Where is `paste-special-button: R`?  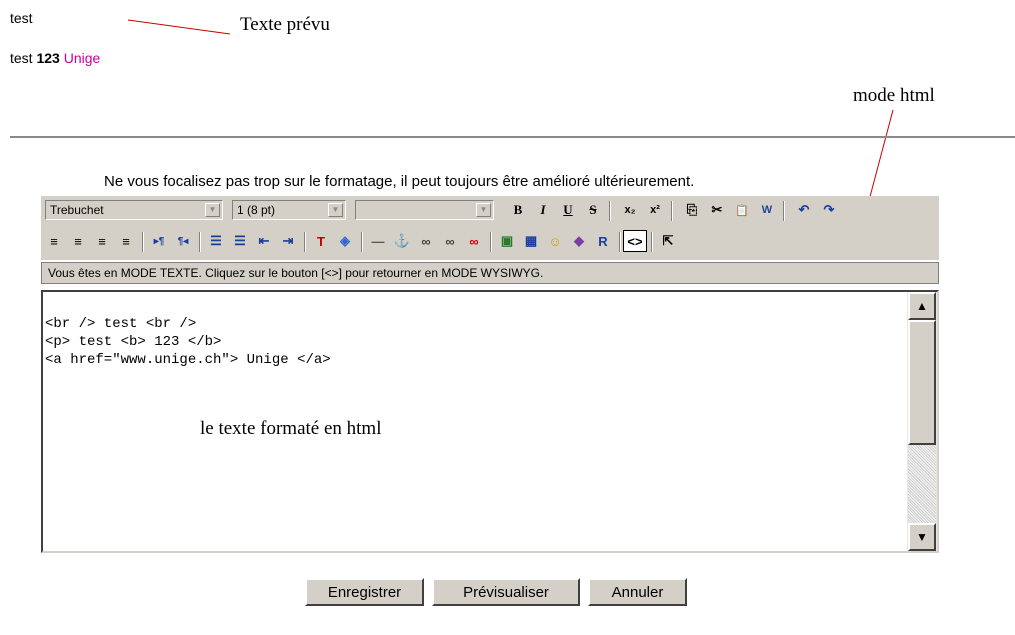
paste-special-button: R is located at coordinates (603, 241).